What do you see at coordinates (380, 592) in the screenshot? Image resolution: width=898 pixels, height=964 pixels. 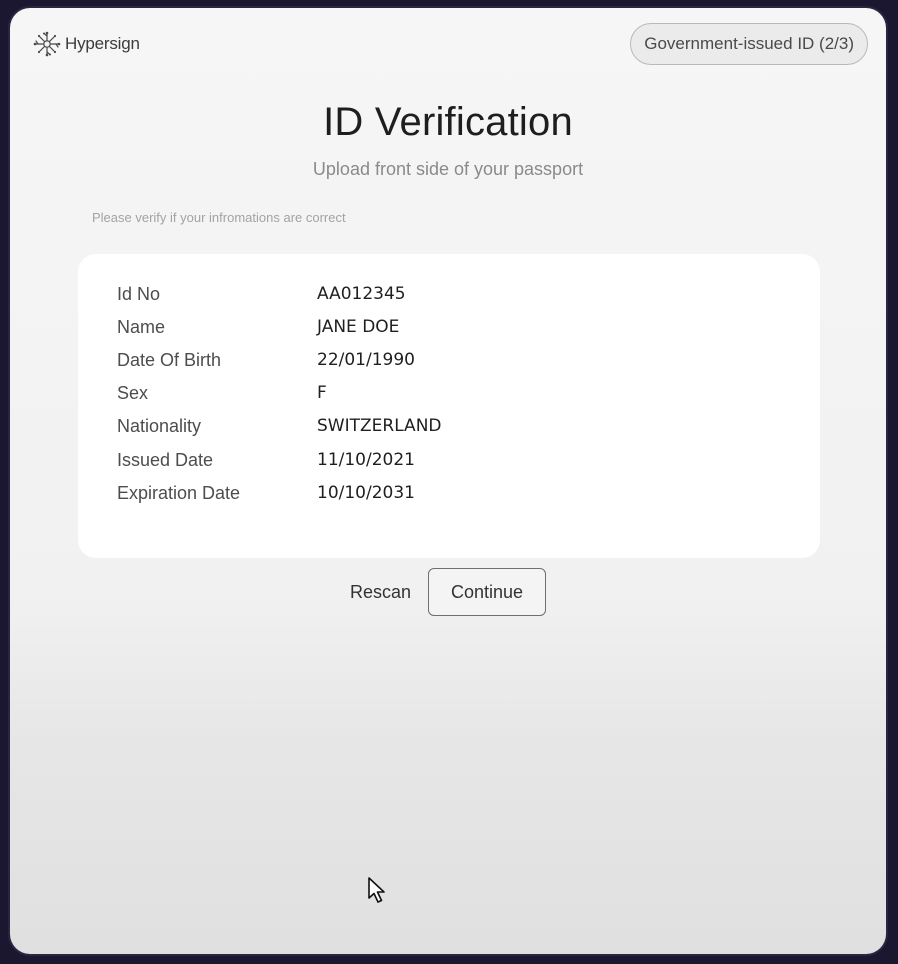 I see `rescan-button: Rescan` at bounding box center [380, 592].